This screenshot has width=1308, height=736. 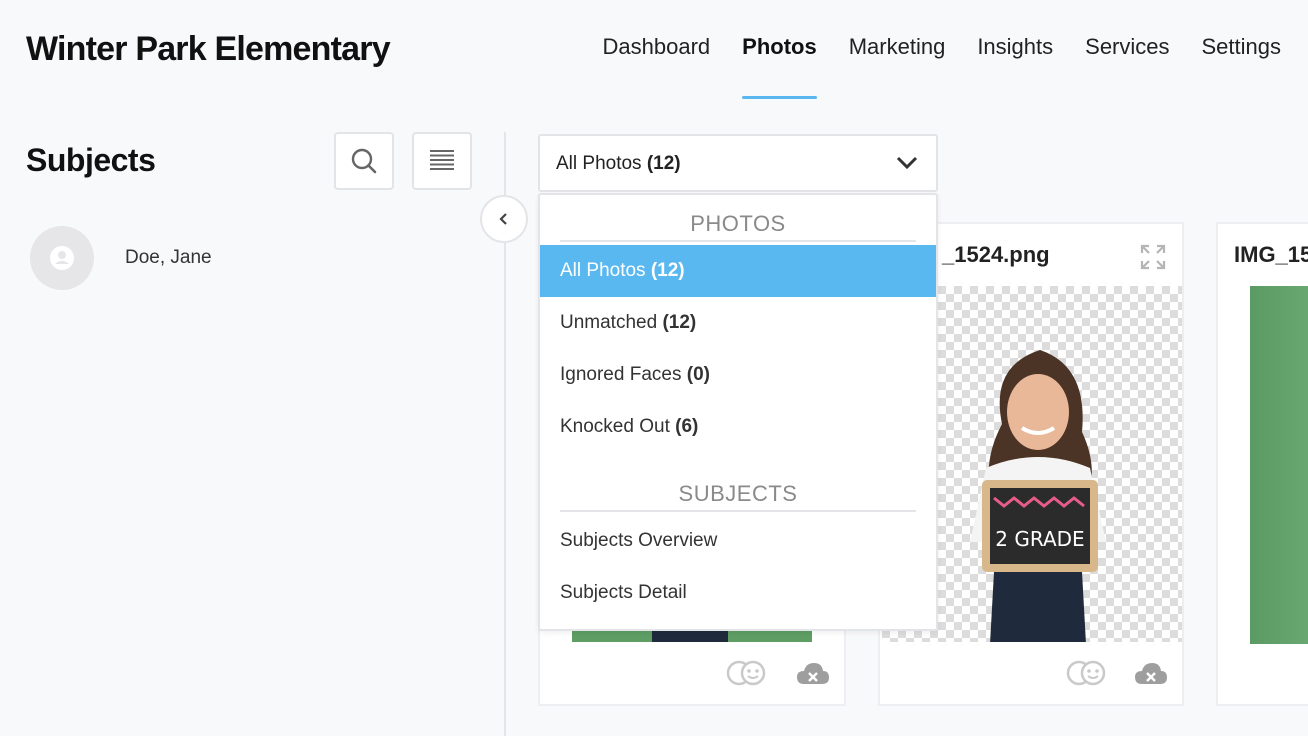 What do you see at coordinates (738, 163) in the screenshot?
I see `photo-filter-select: All Photos (12)` at bounding box center [738, 163].